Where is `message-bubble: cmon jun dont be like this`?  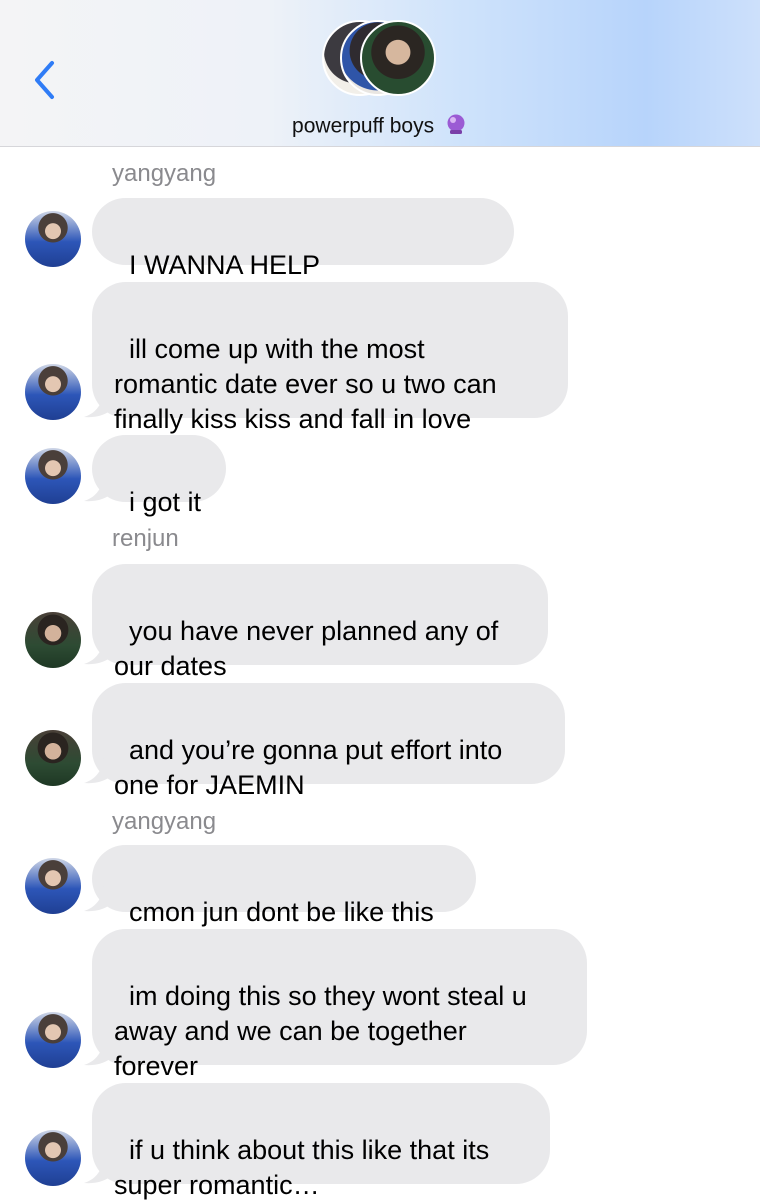
message-bubble: cmon jun dont be like this is located at coordinates (284, 886).